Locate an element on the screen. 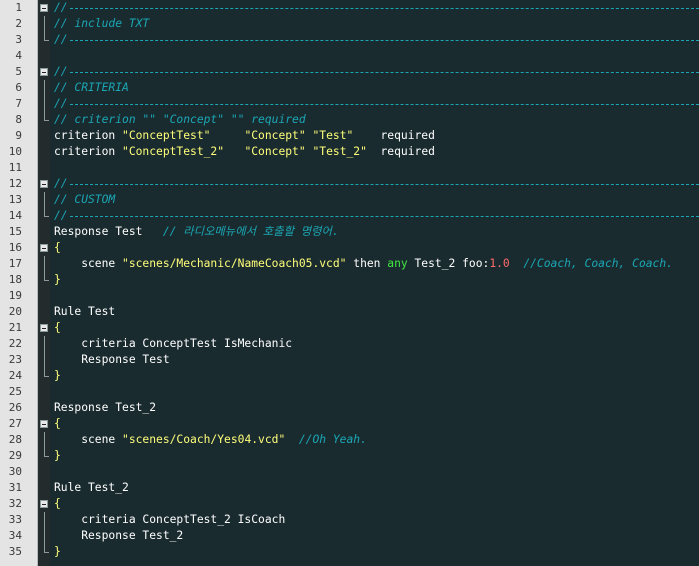 This screenshot has height=566, width=699. code-token: Response Test is located at coordinates (108, 231).